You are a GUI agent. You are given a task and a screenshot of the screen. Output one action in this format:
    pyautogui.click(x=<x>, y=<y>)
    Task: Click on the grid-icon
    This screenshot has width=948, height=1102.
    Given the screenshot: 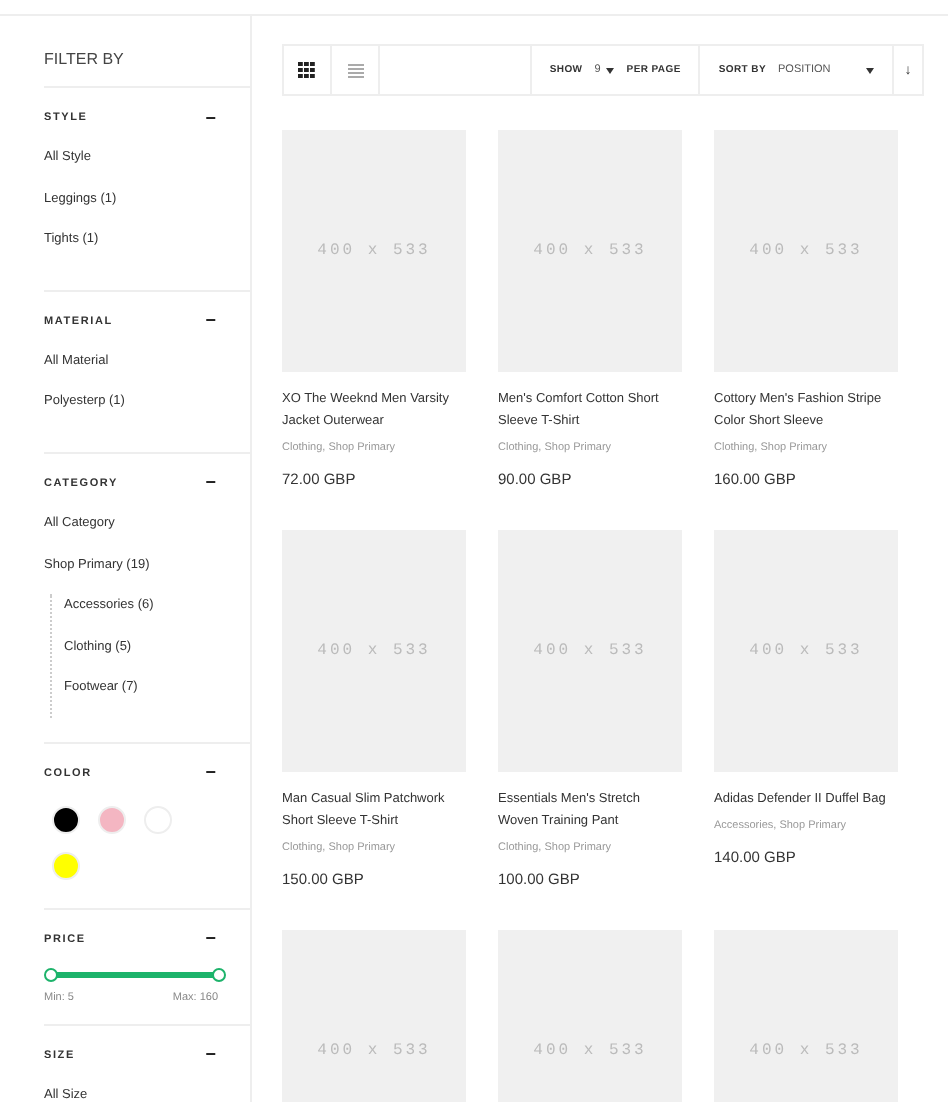 What is the action you would take?
    pyautogui.click(x=307, y=70)
    